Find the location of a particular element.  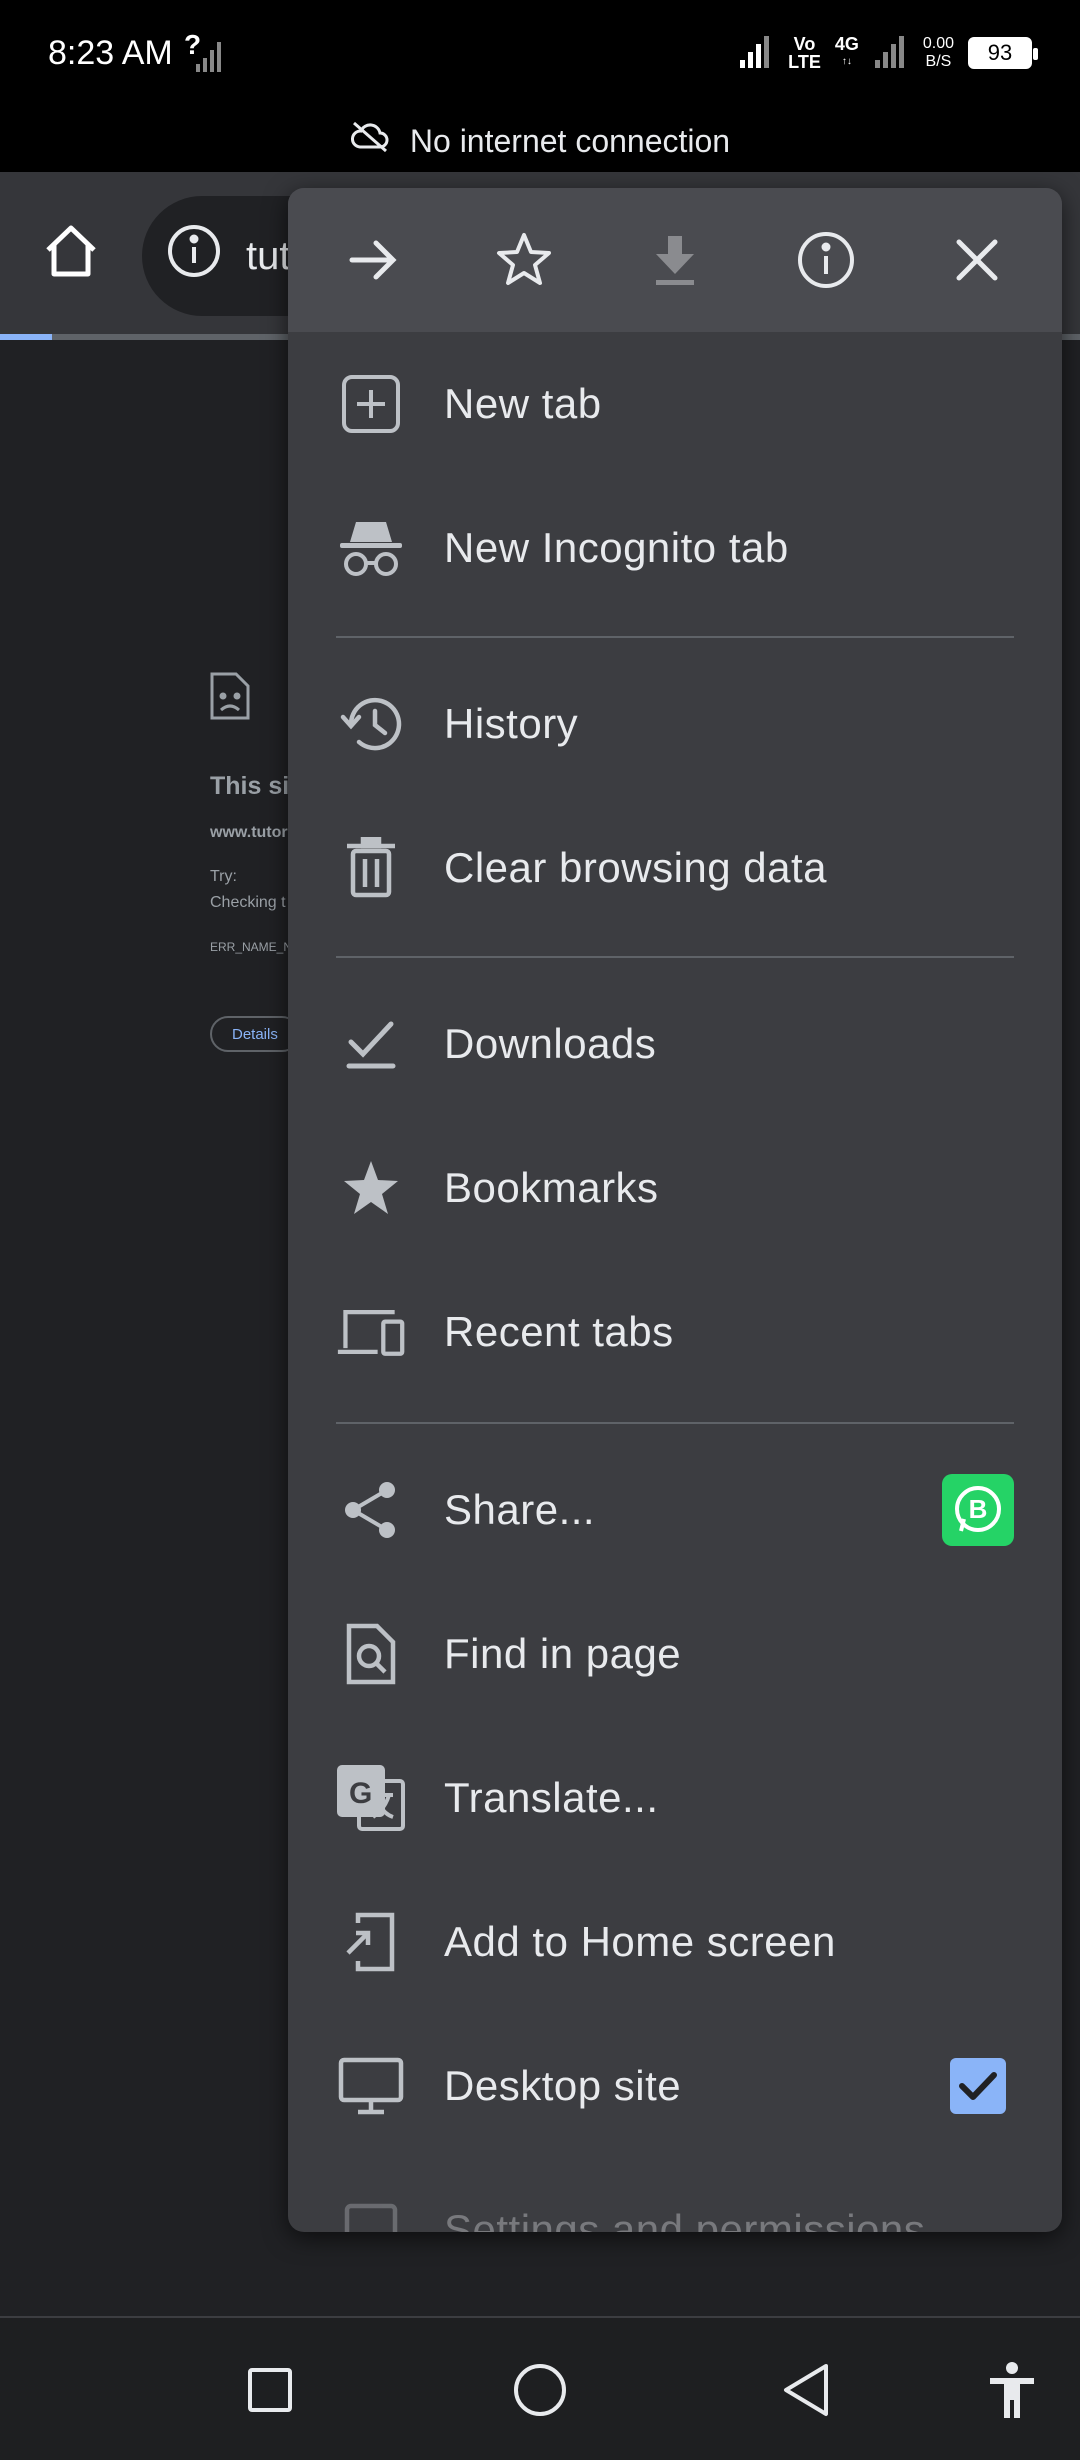

menu-item-label: Settings and permissions is located at coordinates (685, 2219).